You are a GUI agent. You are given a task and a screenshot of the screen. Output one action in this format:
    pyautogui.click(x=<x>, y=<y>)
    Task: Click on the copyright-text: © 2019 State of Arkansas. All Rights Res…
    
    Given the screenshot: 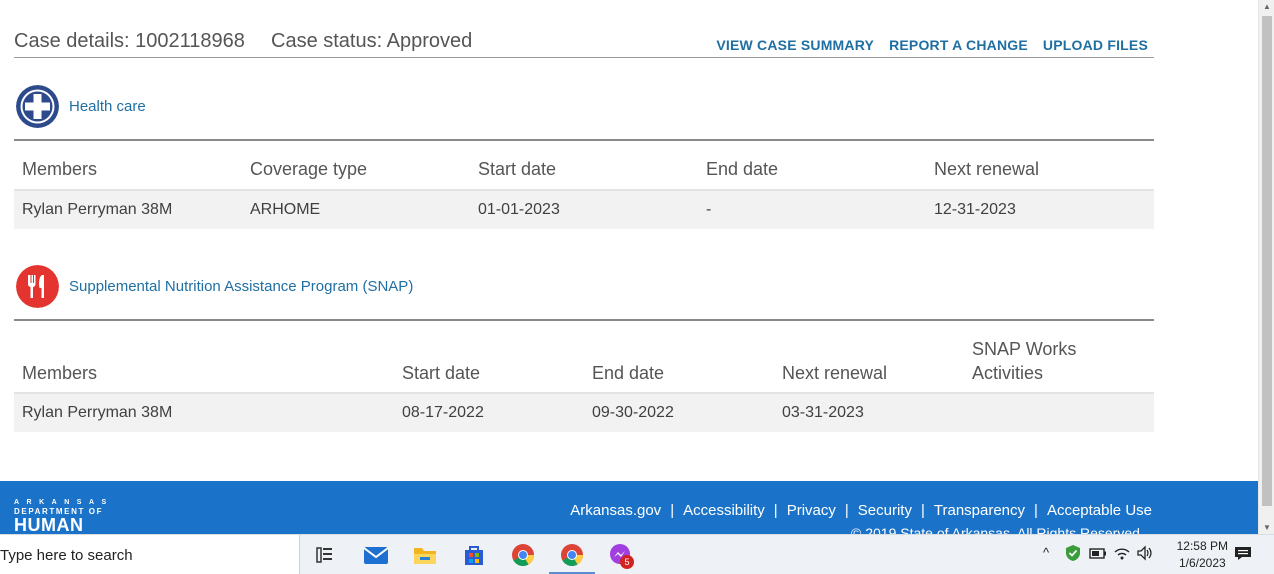 What is the action you would take?
    pyautogui.click(x=997, y=529)
    